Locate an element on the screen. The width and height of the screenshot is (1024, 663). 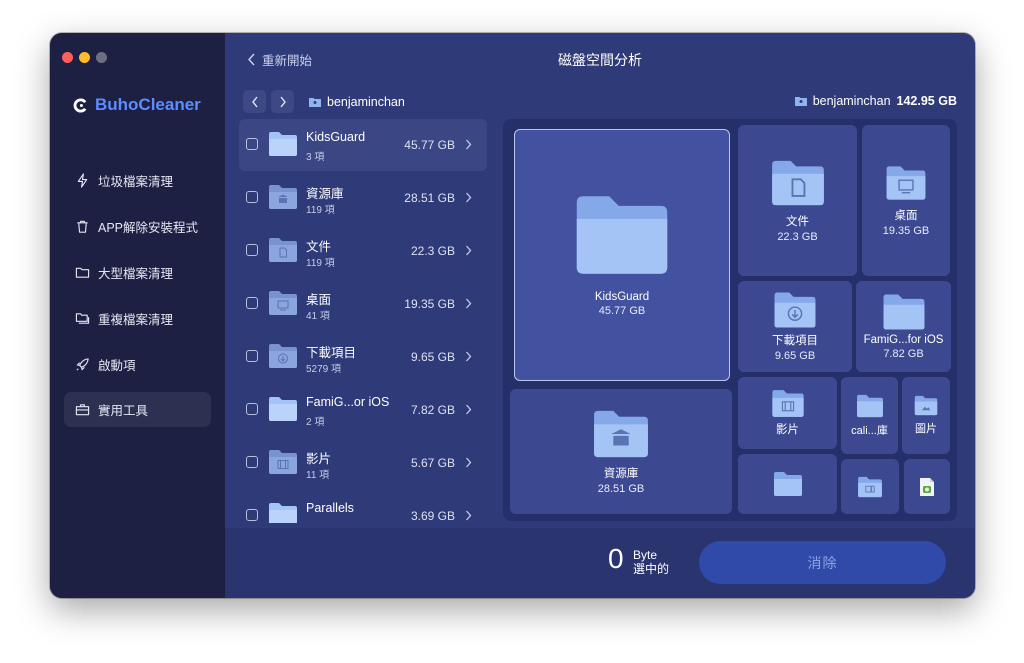
app-file-icon is located at coordinates (927, 486).